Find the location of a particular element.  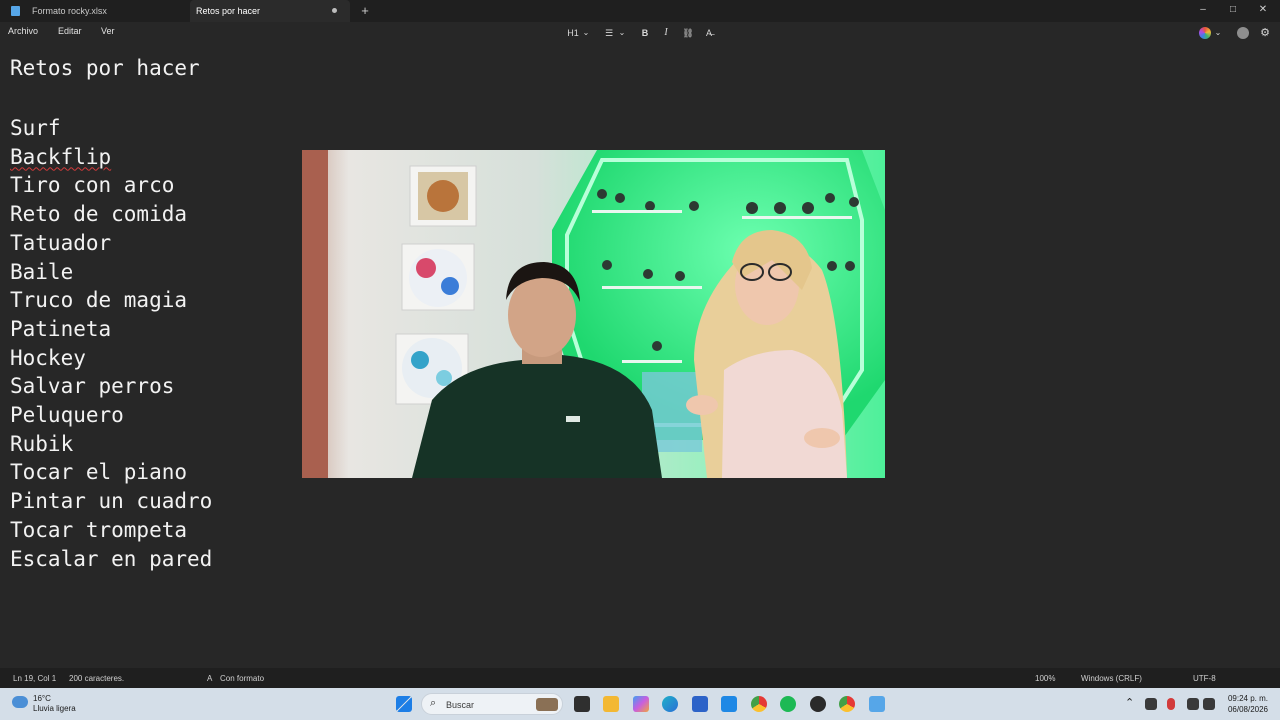

search-icon: ⌕ is located at coordinates (433, 703).